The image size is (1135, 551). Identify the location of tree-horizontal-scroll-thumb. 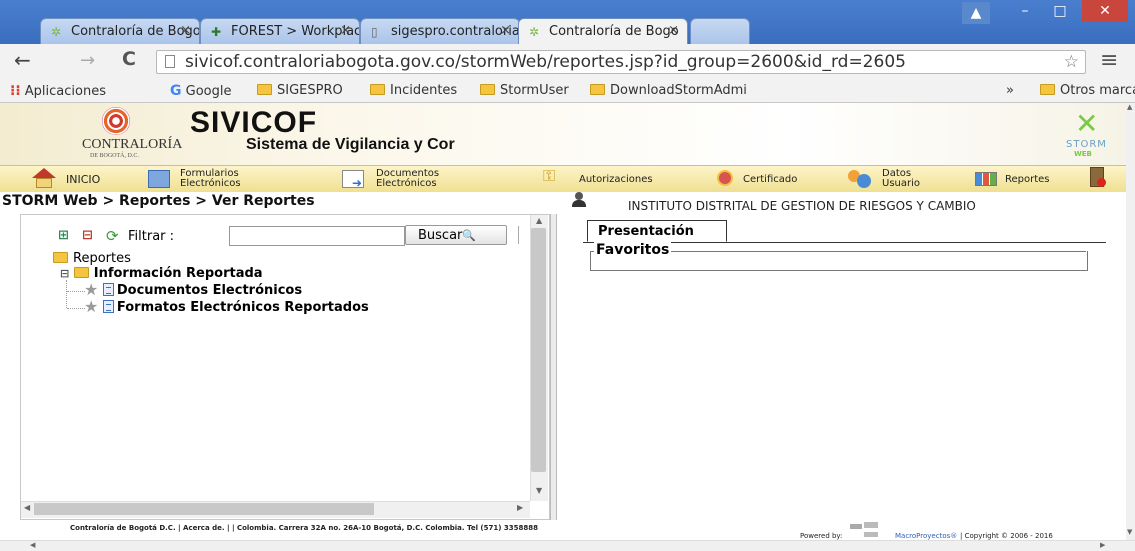
(204, 509).